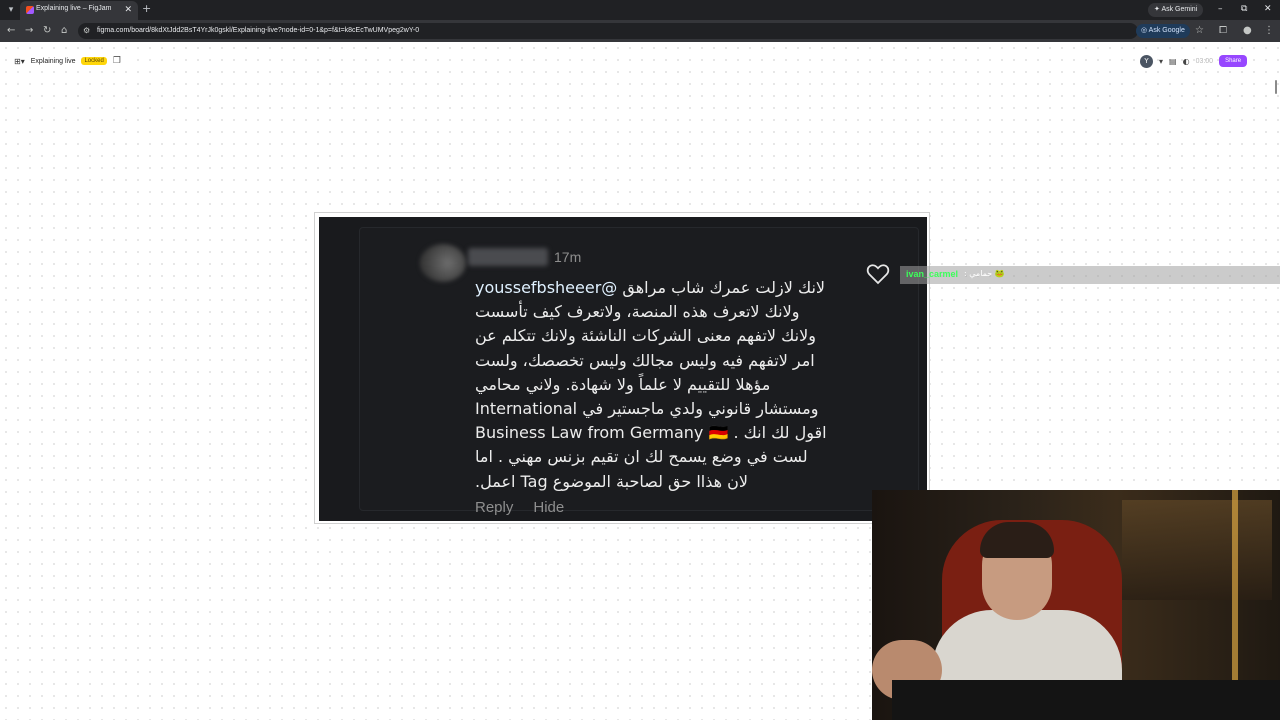 This screenshot has height=720, width=1280. What do you see at coordinates (724, 287) in the screenshot?
I see `comment-line-text: لانك لازلت عمرك شاب مراهق` at bounding box center [724, 287].